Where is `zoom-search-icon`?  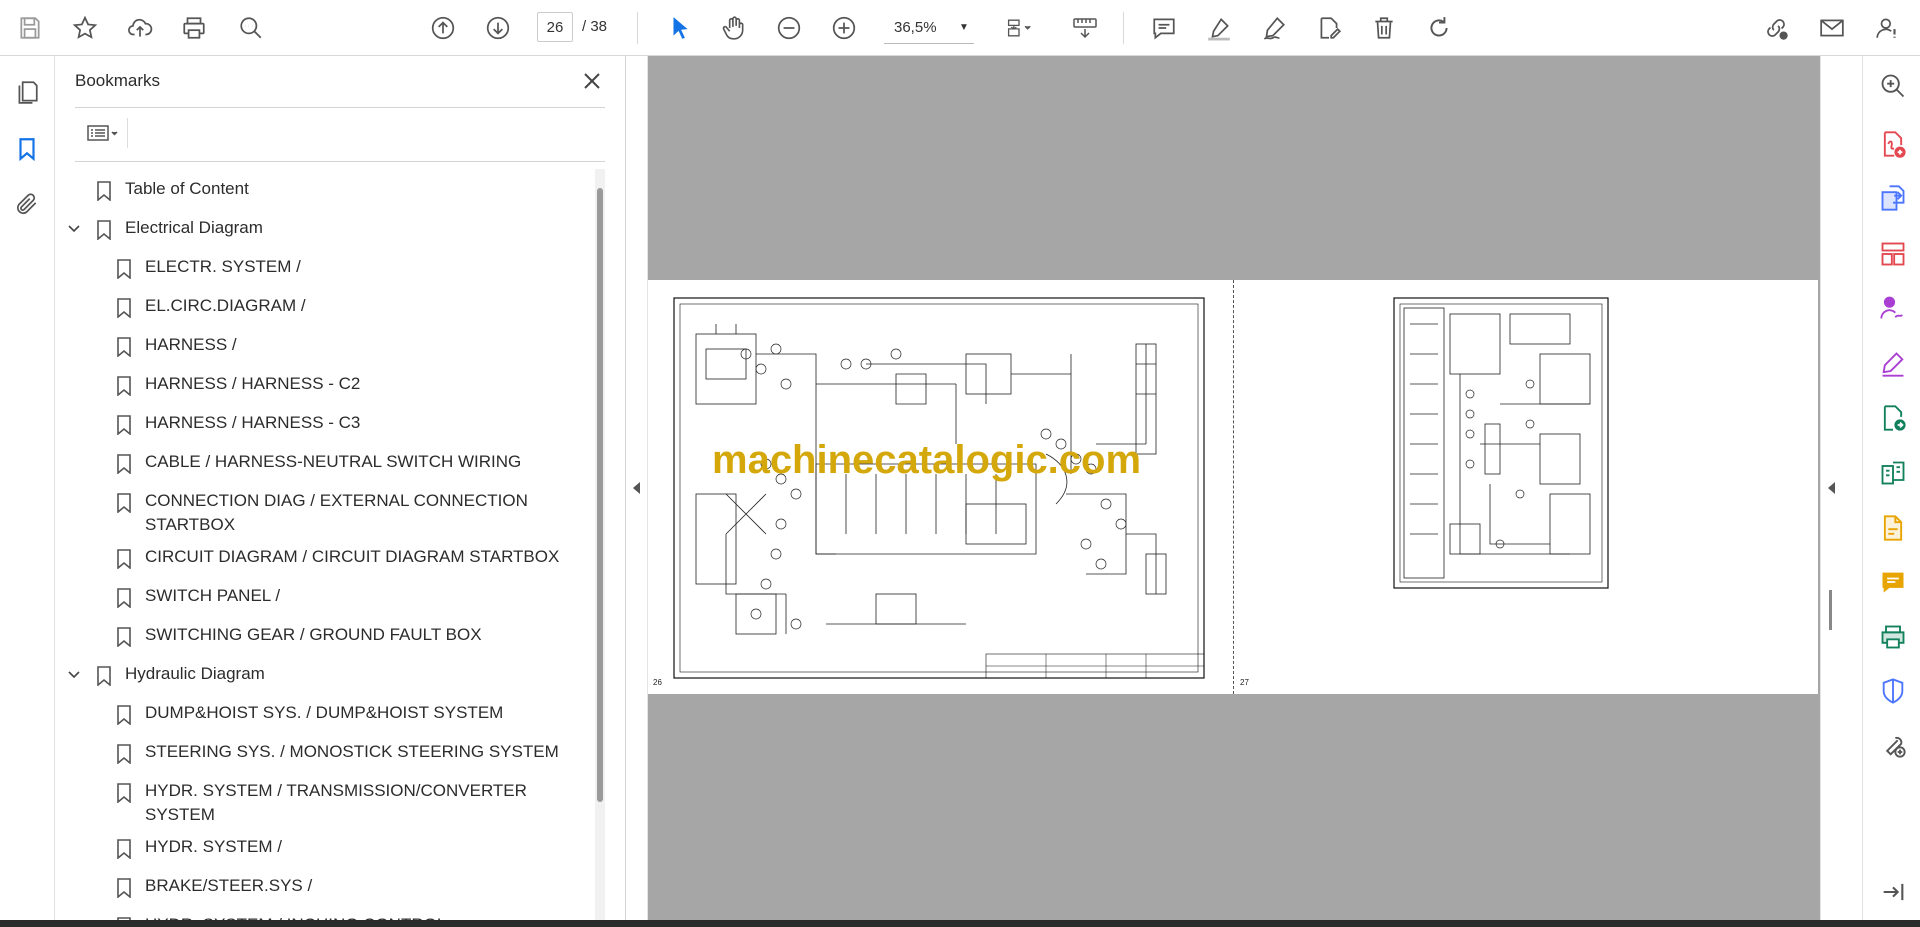 zoom-search-icon is located at coordinates (1893, 86).